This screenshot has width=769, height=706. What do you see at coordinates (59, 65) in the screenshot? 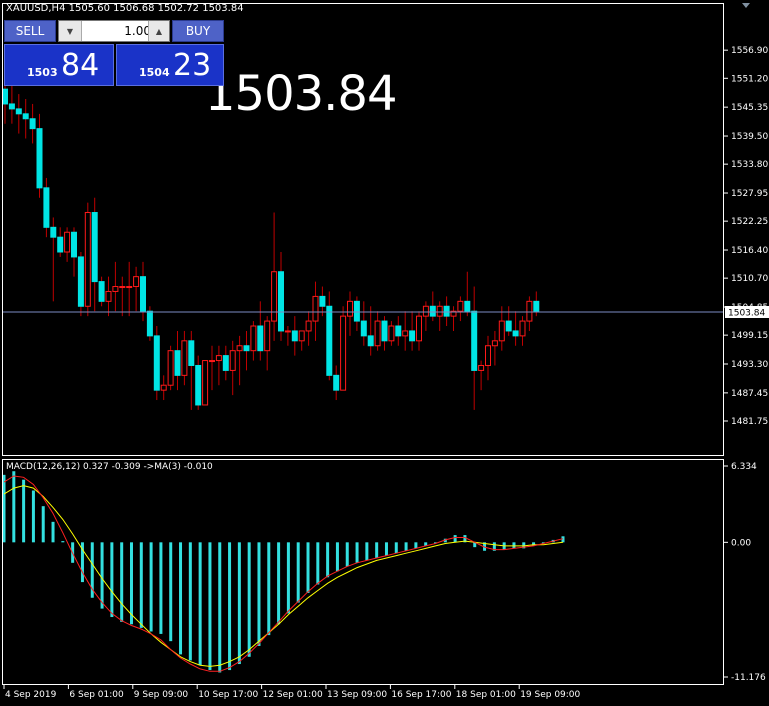
I see `bid-price-button: 1503 84` at bounding box center [59, 65].